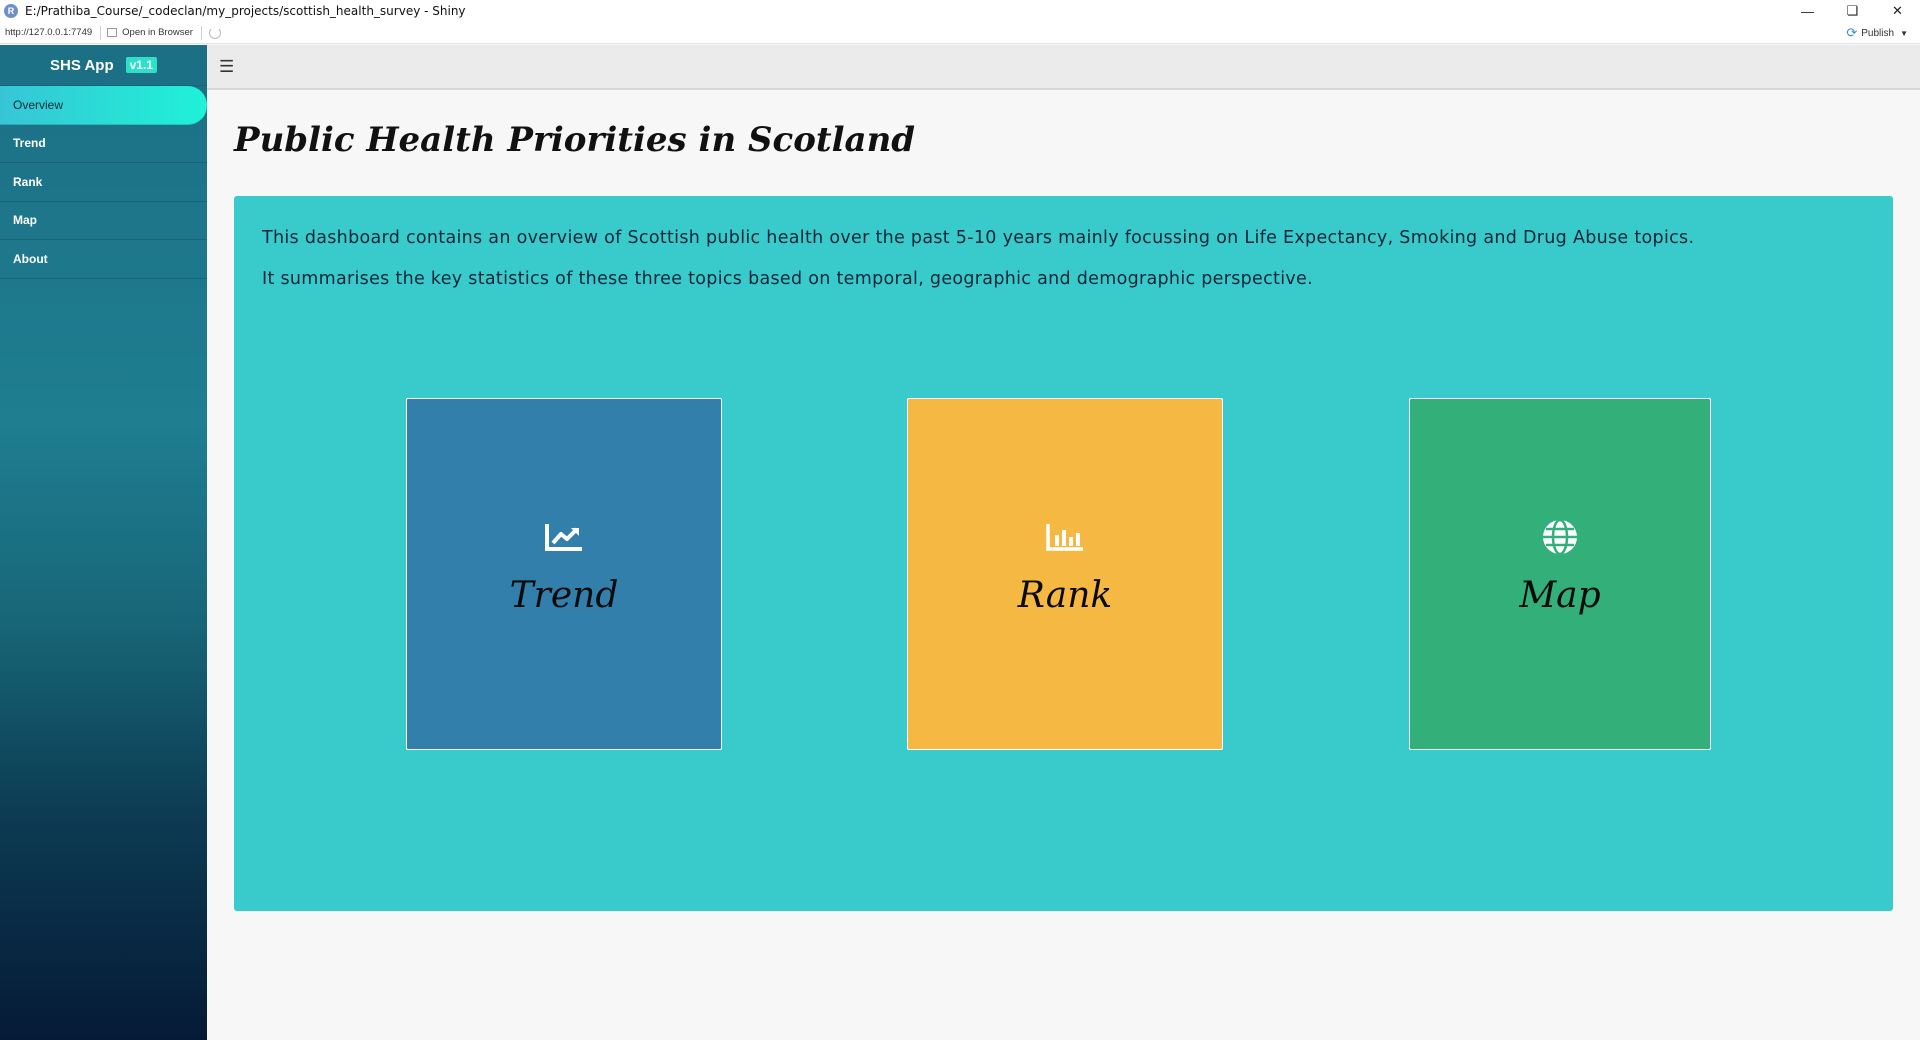 The height and width of the screenshot is (1040, 1920). Describe the element at coordinates (1560, 537) in the screenshot. I see `globe-icon` at that location.